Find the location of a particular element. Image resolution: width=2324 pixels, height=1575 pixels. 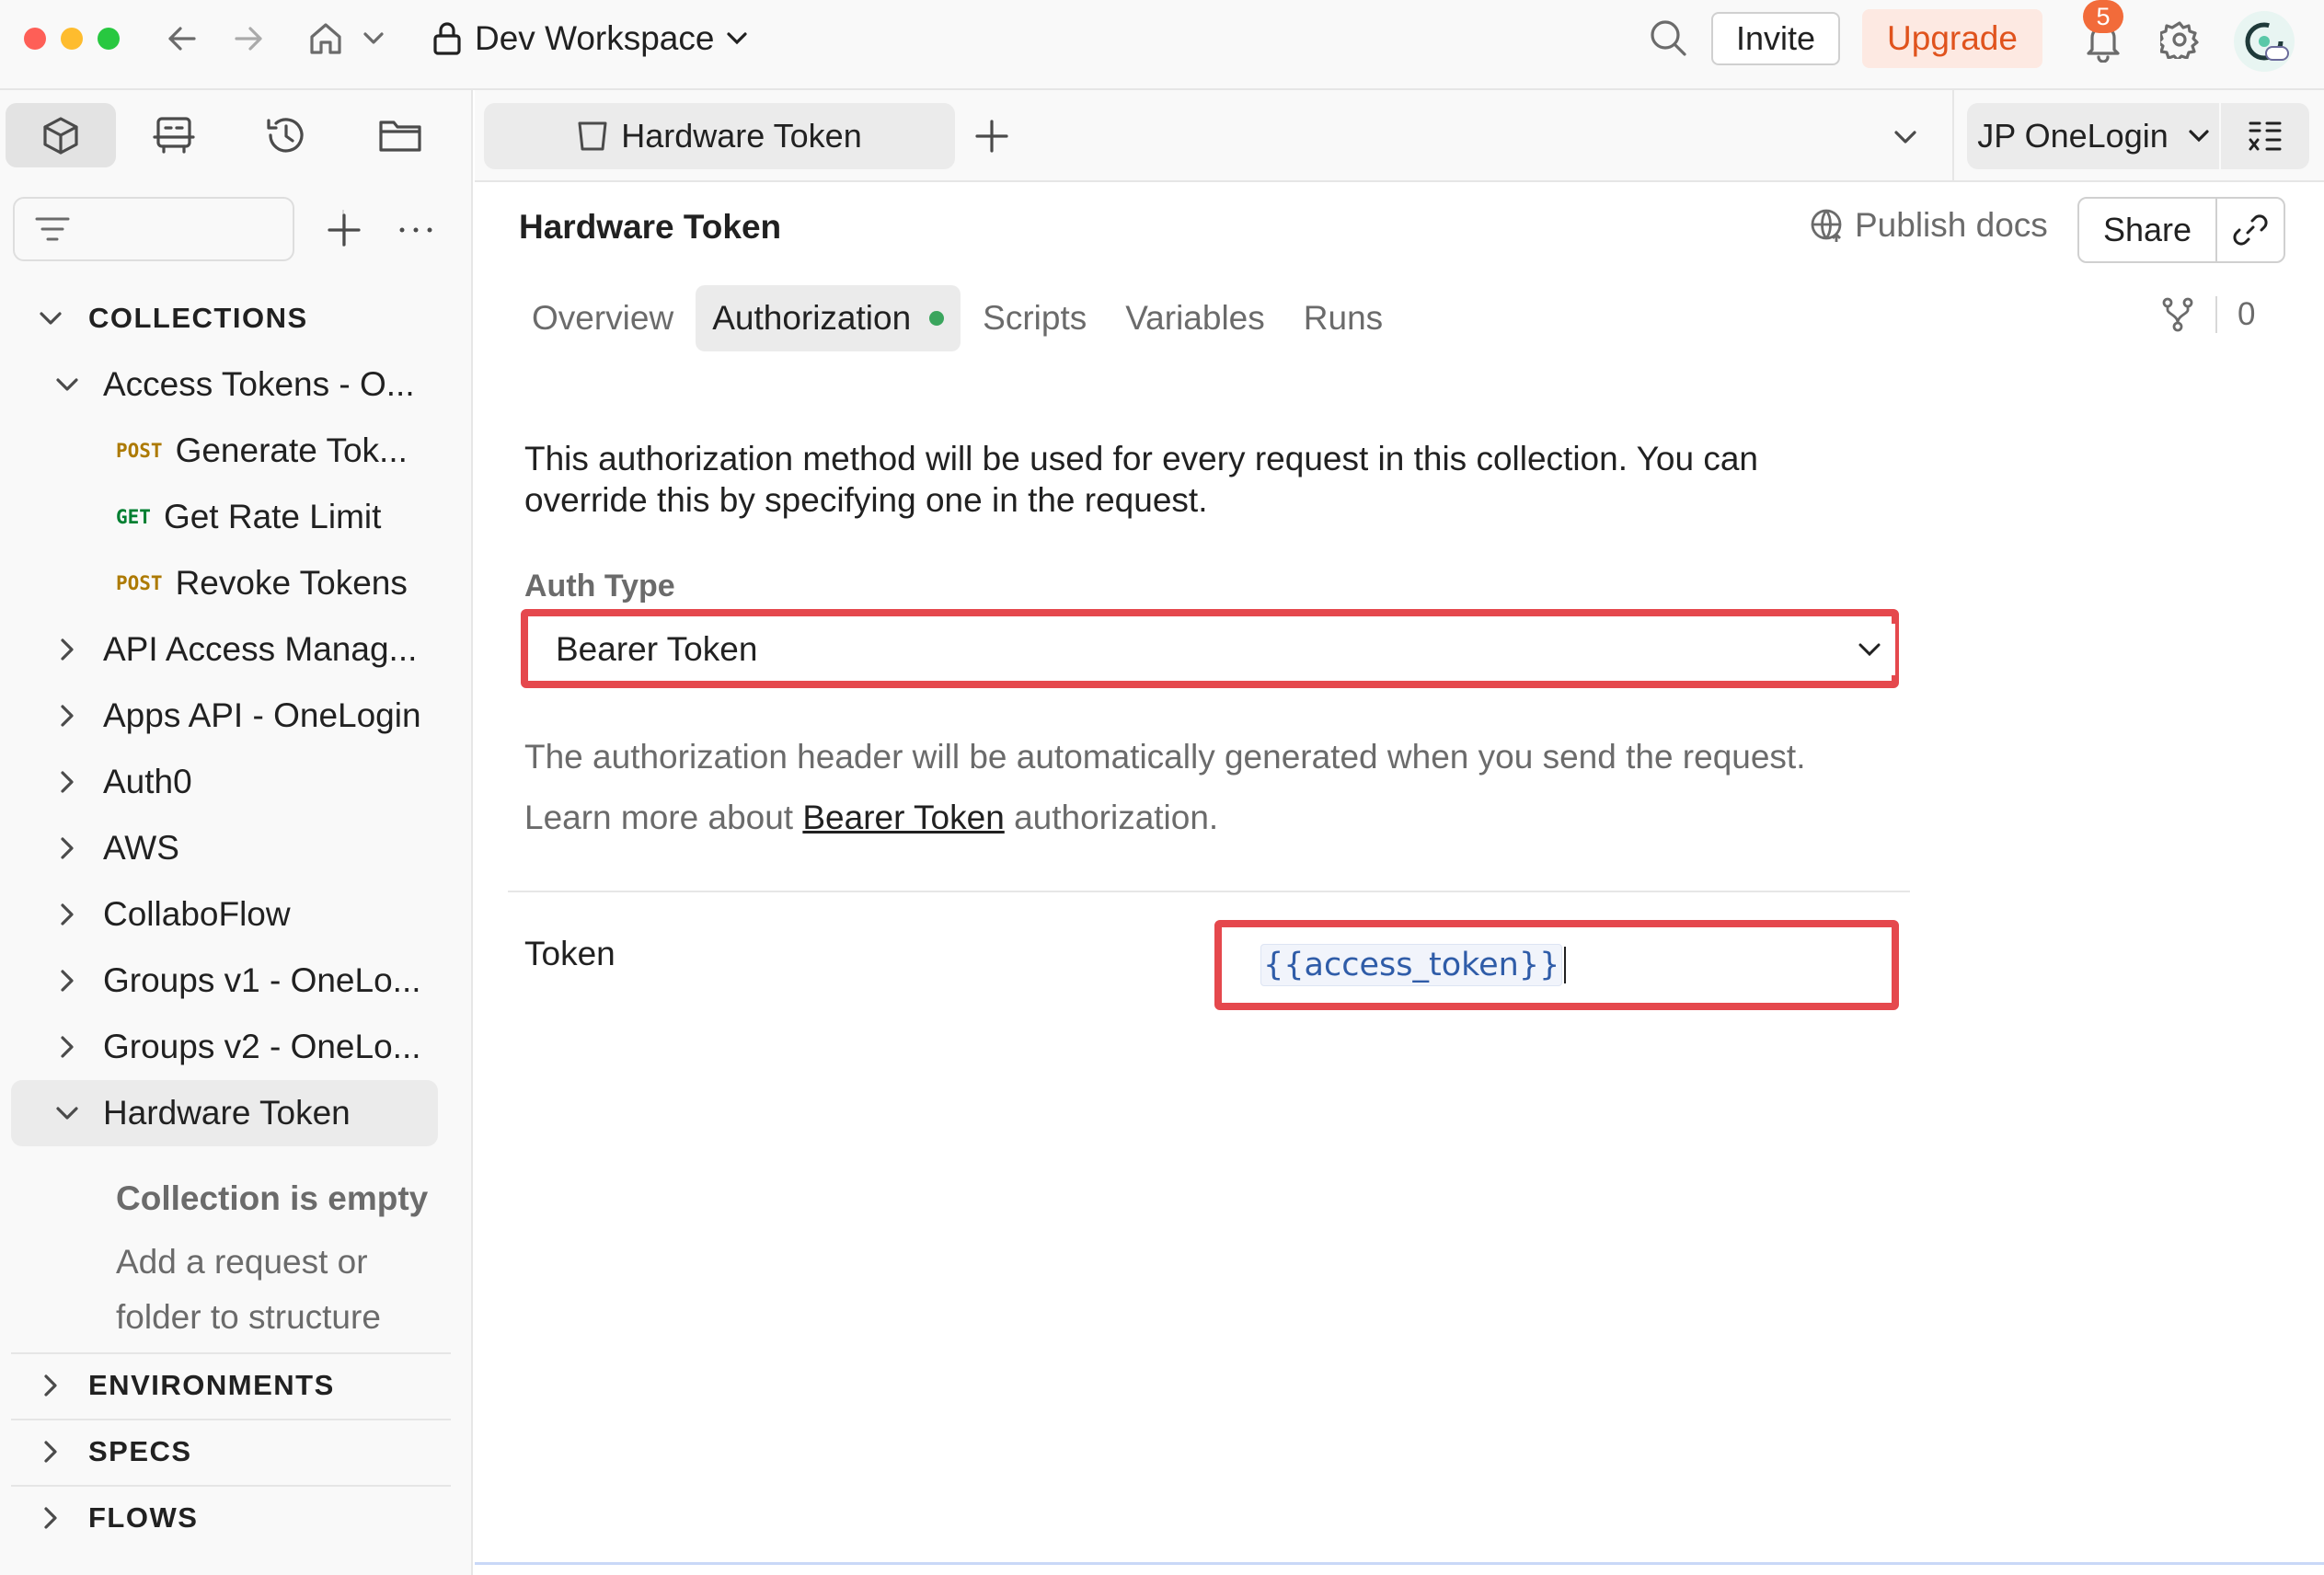

fork-info: 0 is located at coordinates (2207, 314).